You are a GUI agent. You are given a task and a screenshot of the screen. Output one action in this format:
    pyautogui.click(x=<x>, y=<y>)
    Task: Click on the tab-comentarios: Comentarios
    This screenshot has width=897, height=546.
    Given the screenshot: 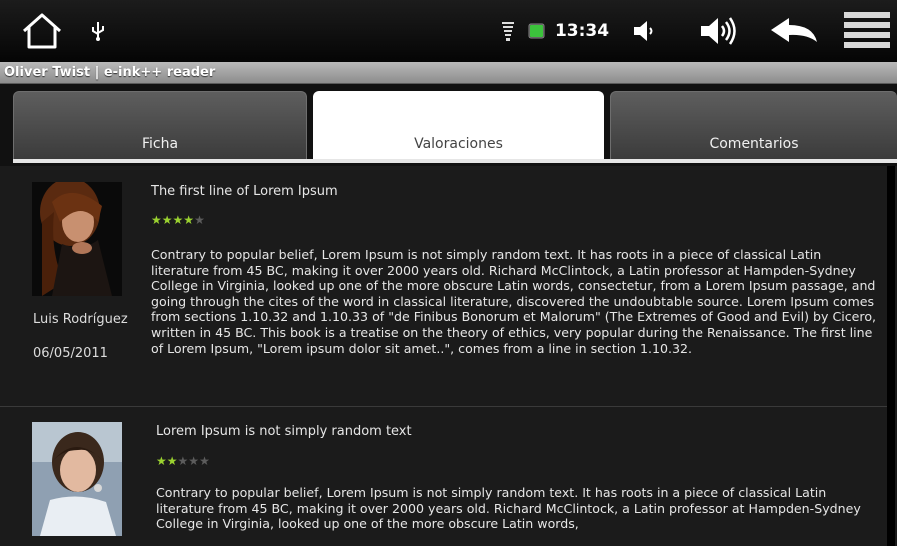 What is the action you would take?
    pyautogui.click(x=753, y=125)
    